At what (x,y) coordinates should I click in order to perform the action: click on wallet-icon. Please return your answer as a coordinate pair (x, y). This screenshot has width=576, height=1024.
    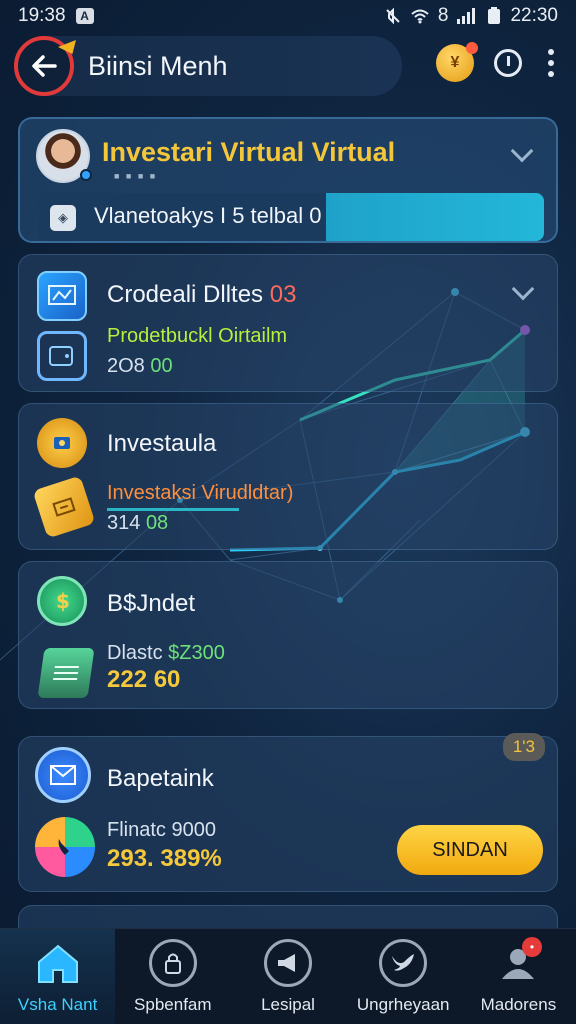
    Looking at the image, I should click on (62, 356).